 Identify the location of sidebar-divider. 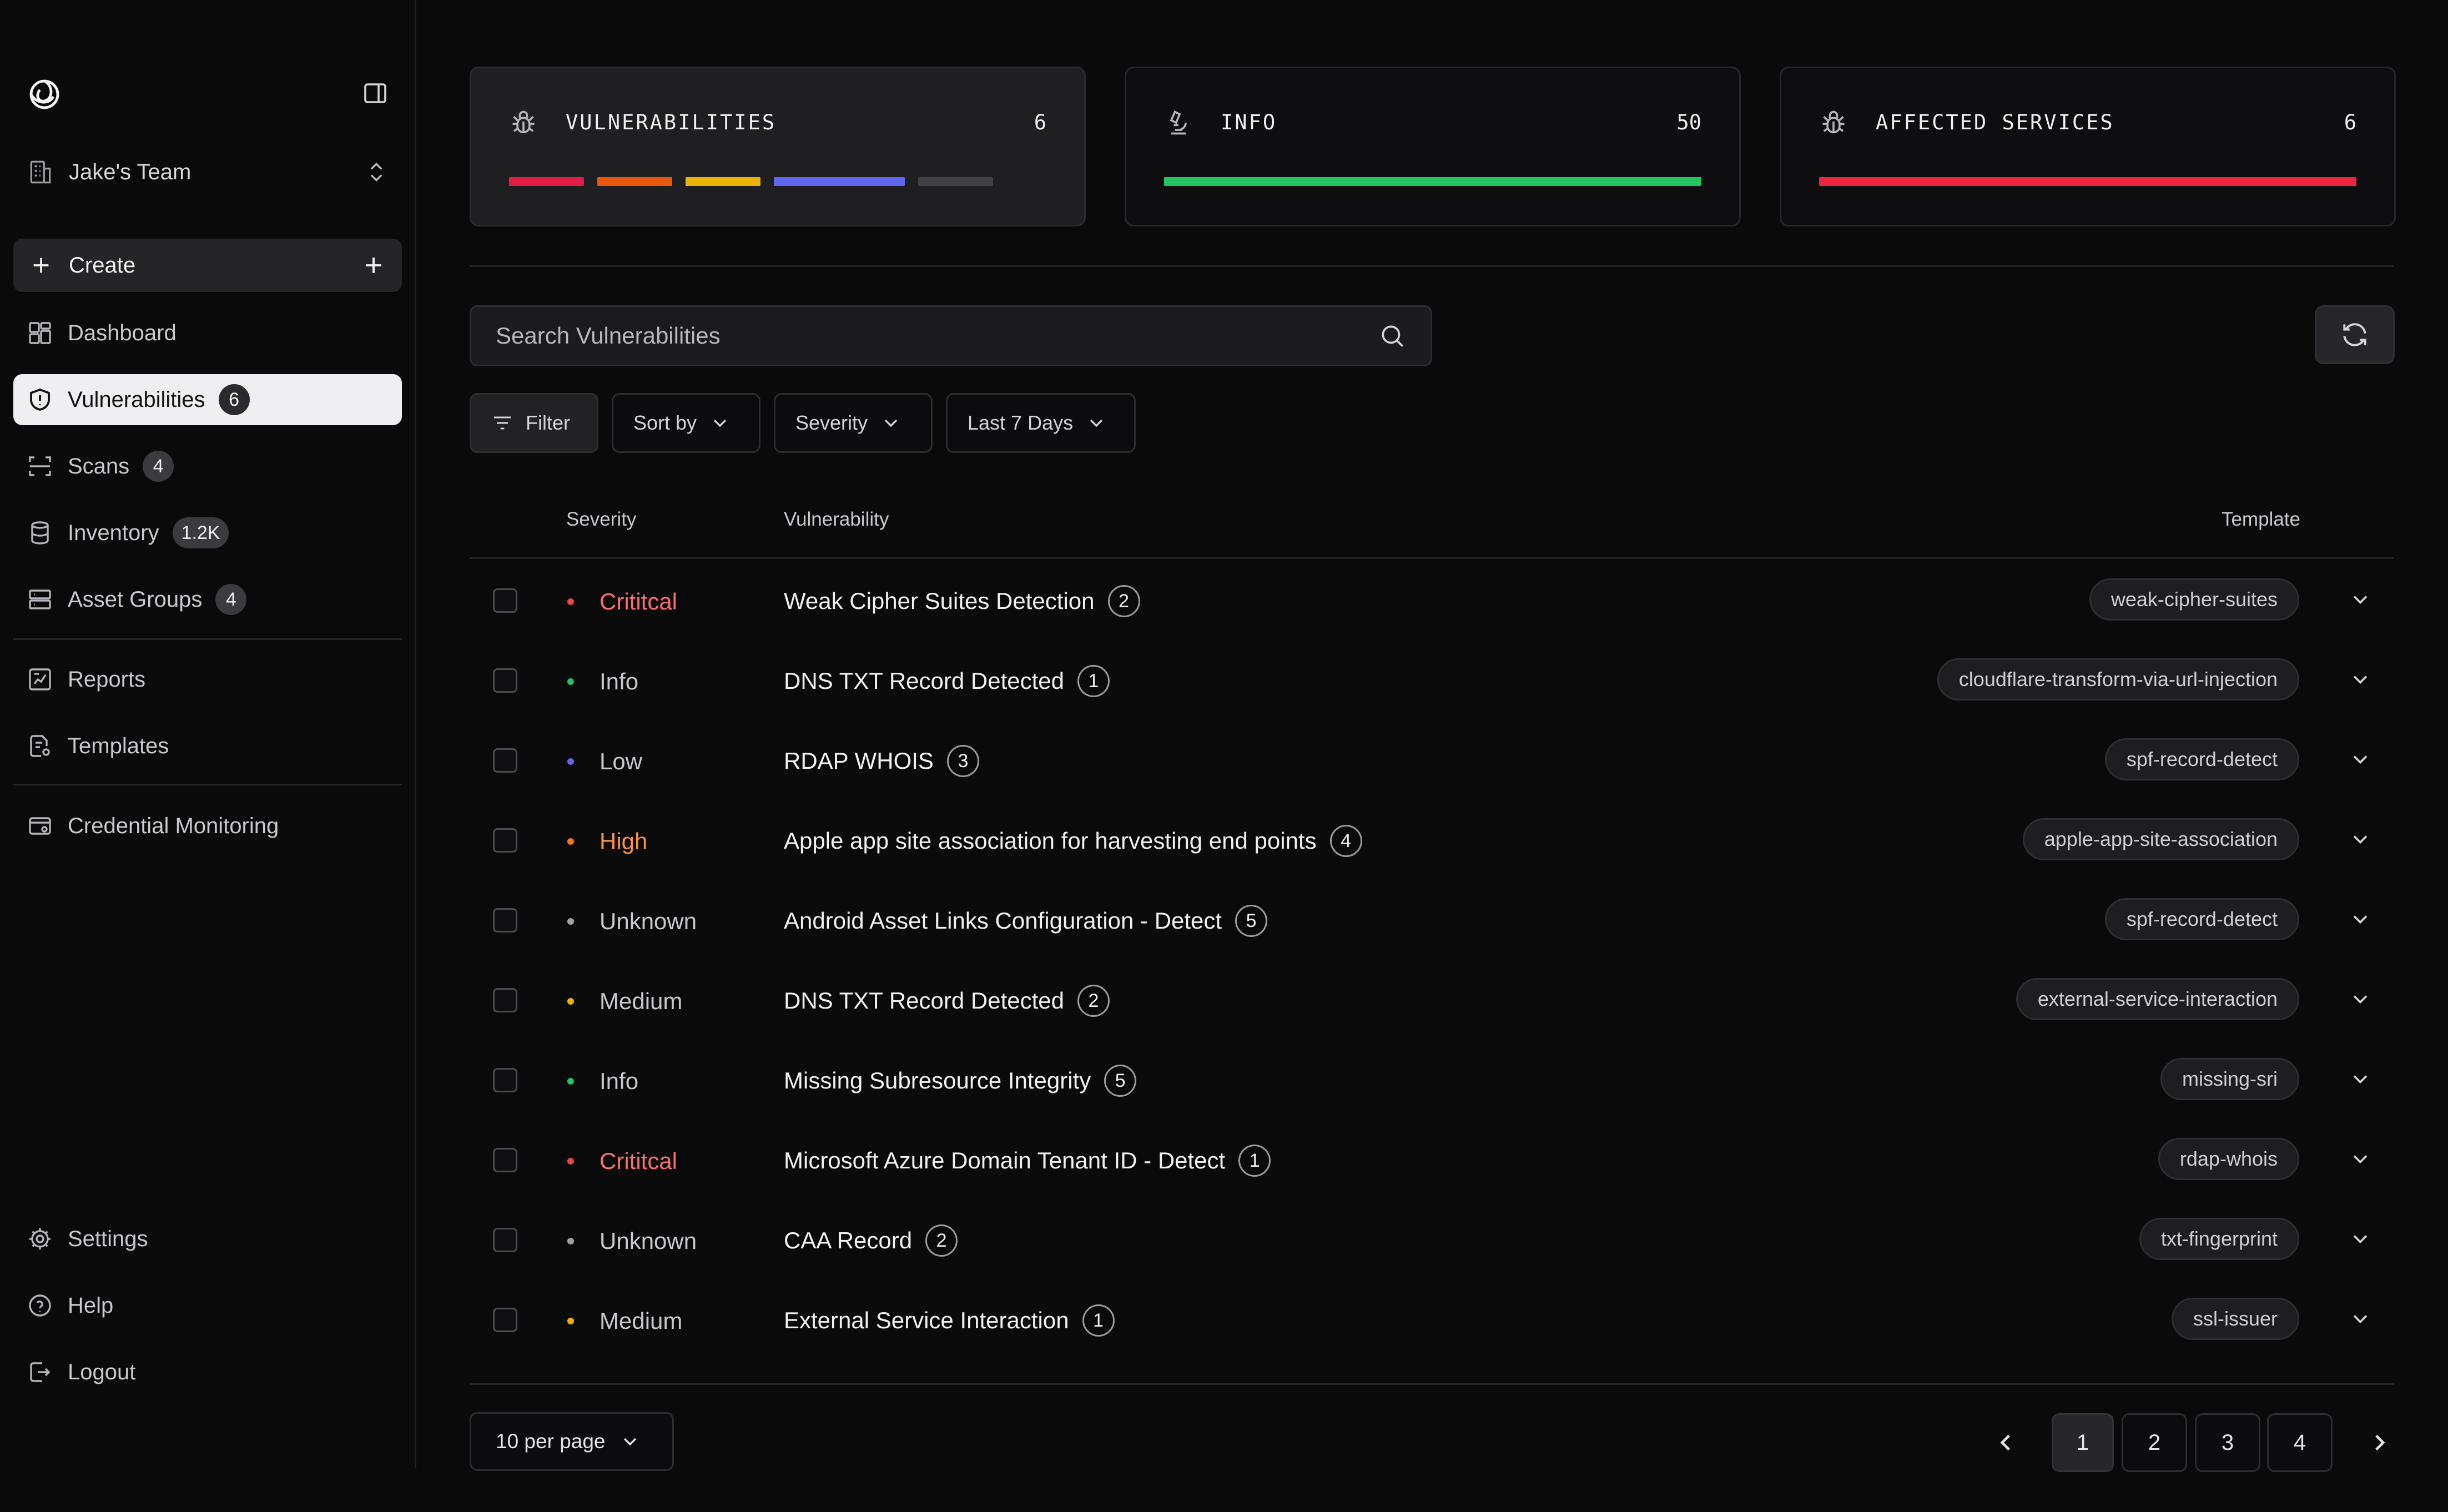
(207, 784).